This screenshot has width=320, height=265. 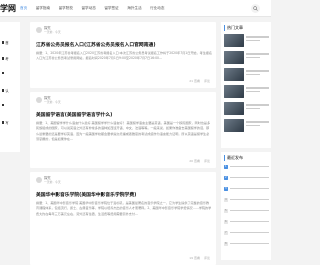 I want to click on main-nav: 首页 留学指南 留学院校 留学动态 留学签证 海外生活 行业动态, so click(x=96, y=8).